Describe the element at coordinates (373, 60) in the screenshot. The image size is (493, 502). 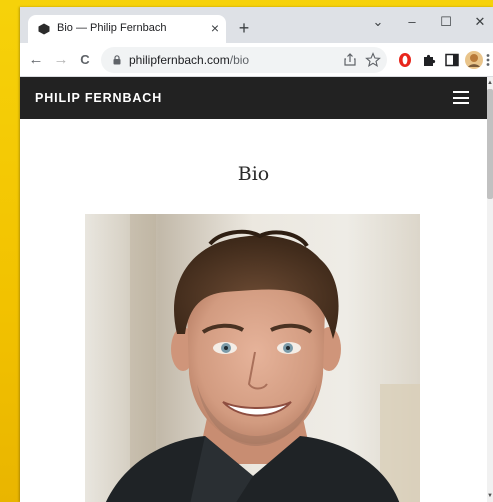
I see `star-icon` at that location.